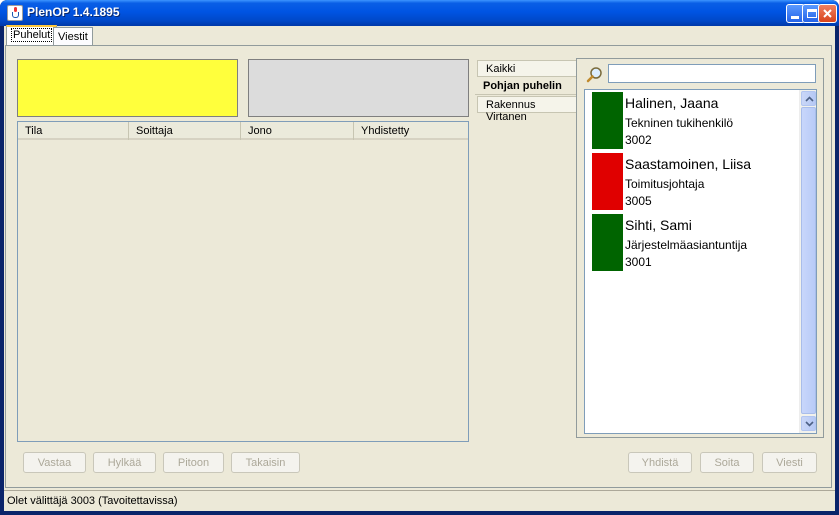 The height and width of the screenshot is (515, 839). Describe the element at coordinates (124, 462) in the screenshot. I see `reject-button: Hylkää` at that location.